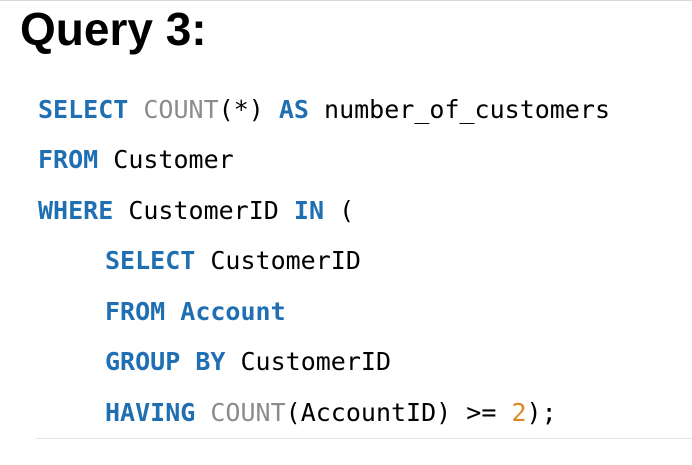 This screenshot has height=465, width=692. I want to click on bottom-divider, so click(364, 438).